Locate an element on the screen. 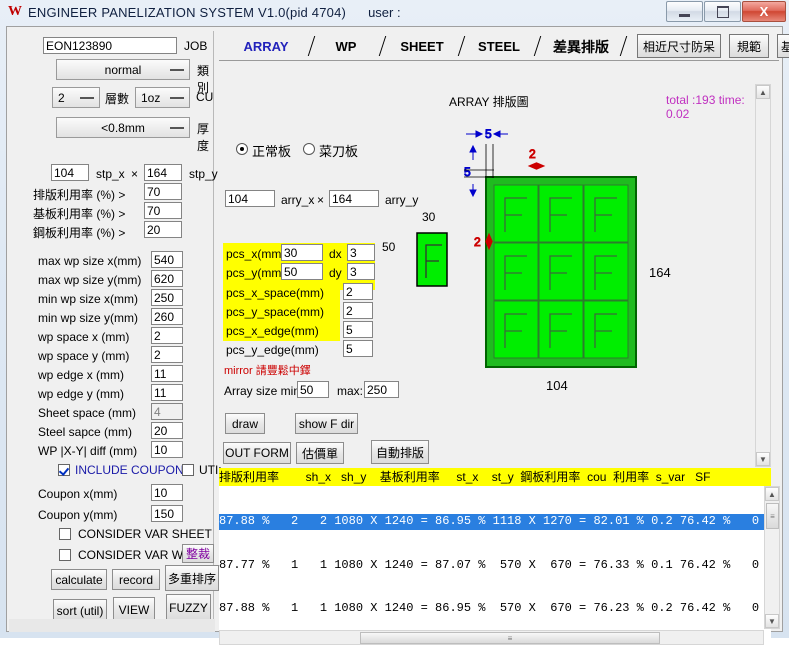  table-hscroll-thumb: ≡ is located at coordinates (510, 638).